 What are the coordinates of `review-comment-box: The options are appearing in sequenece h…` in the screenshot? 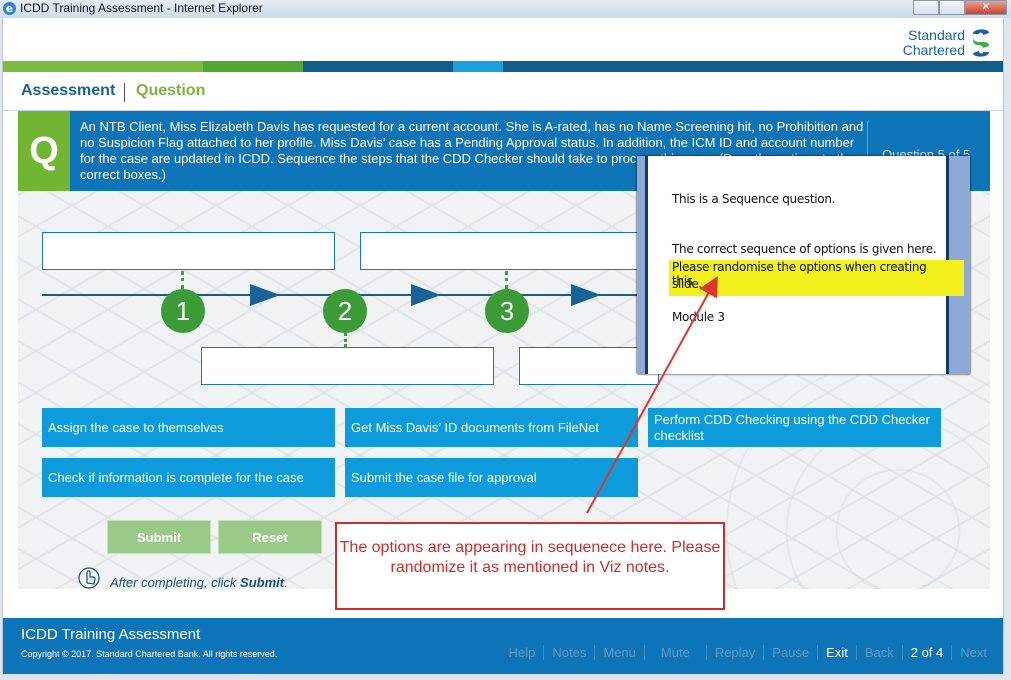 It's located at (530, 566).